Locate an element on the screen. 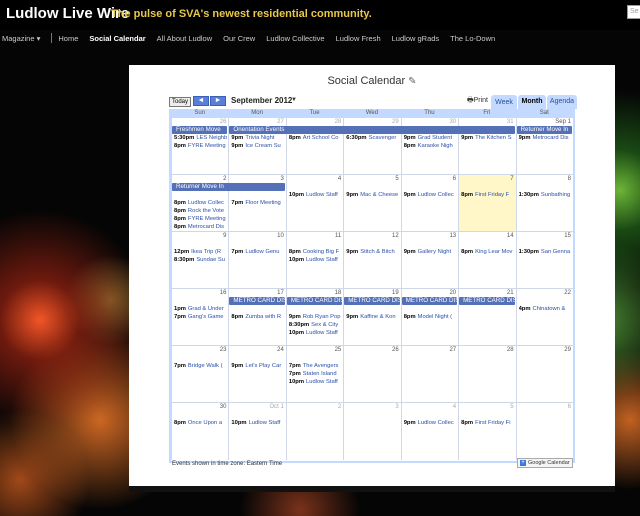 The height and width of the screenshot is (516, 640). day-number: 14 is located at coordinates (510, 236).